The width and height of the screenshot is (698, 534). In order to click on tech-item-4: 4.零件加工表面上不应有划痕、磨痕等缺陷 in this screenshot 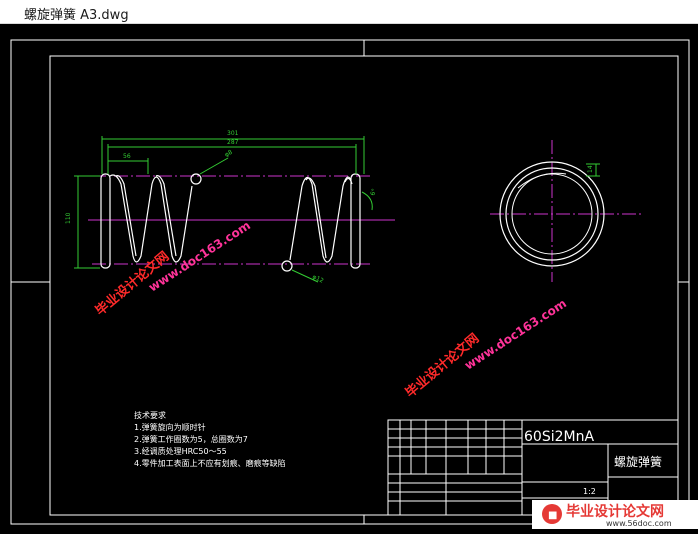, I will do `click(210, 463)`.